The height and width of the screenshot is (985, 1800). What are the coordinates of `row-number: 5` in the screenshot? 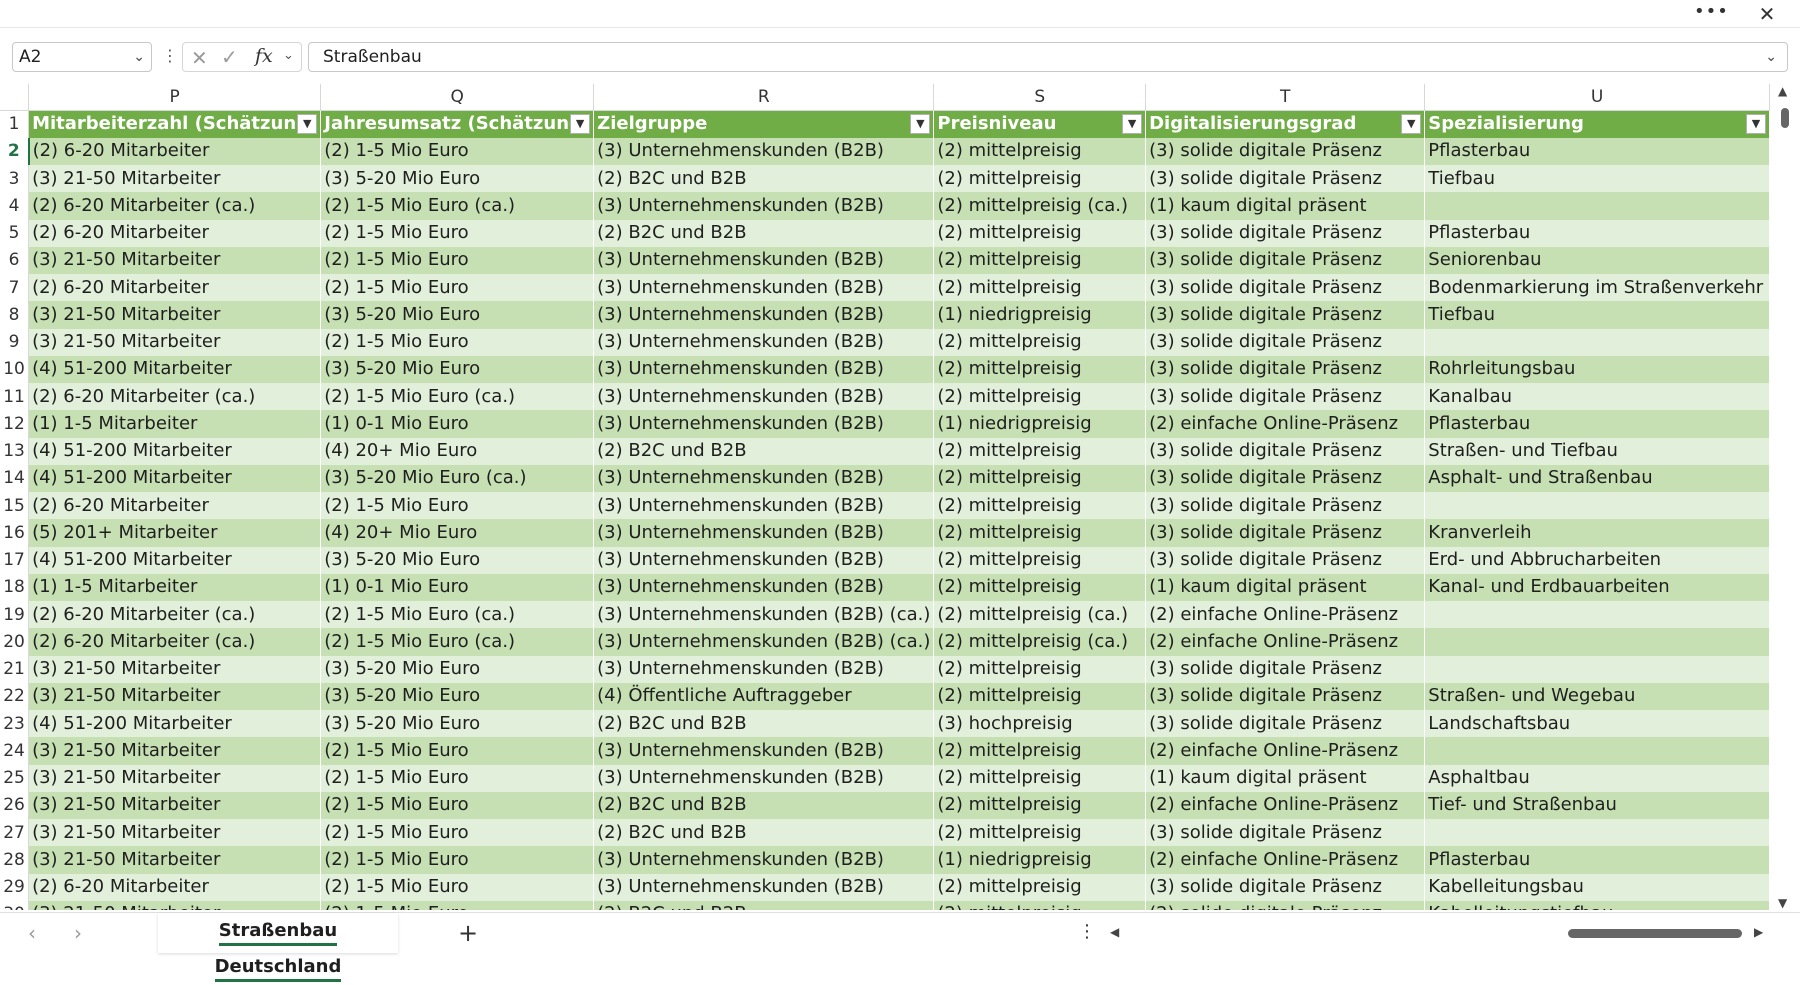 It's located at (15, 233).